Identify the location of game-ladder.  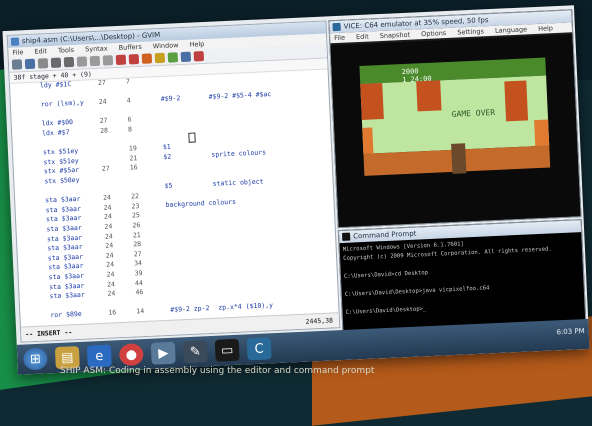
(458, 158).